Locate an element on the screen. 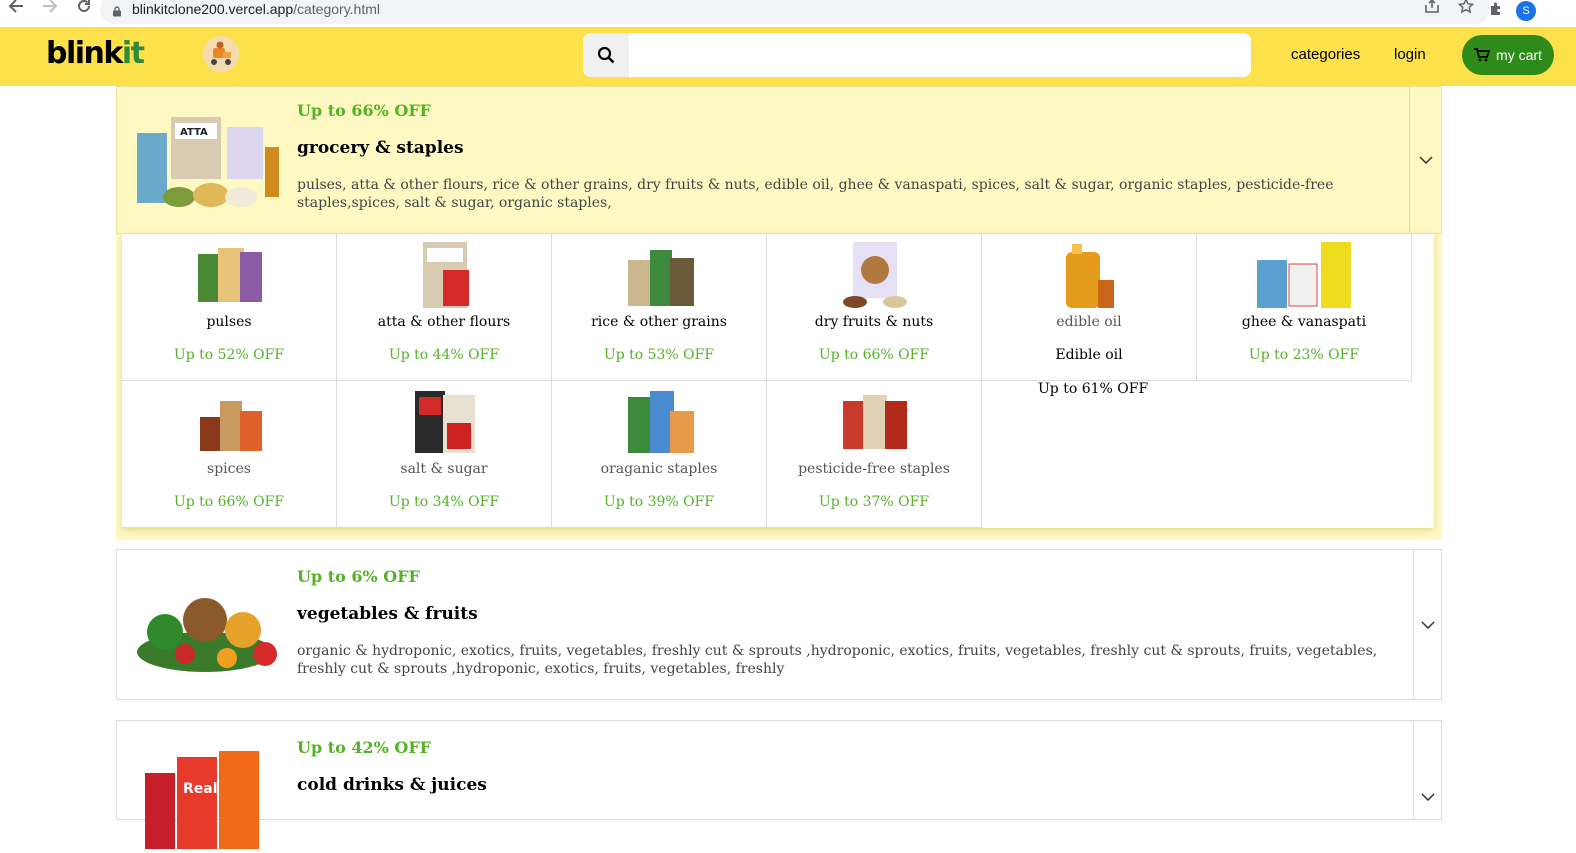  subcategory-item: pesticide-free staples Up to 37% OFF is located at coordinates (874, 454).